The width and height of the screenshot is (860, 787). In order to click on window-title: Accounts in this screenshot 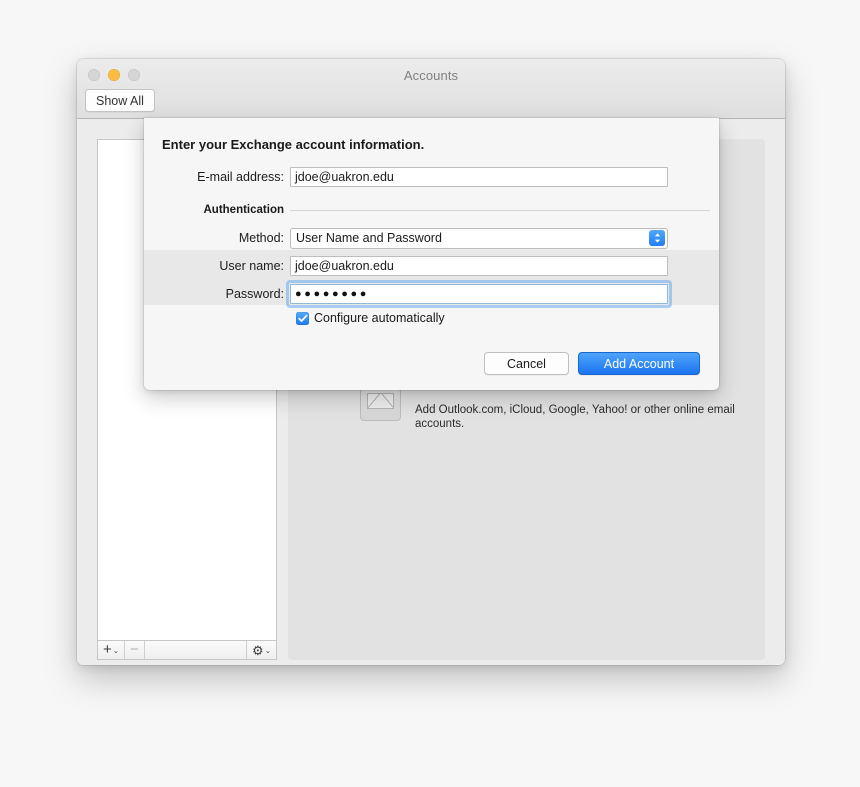, I will do `click(431, 75)`.